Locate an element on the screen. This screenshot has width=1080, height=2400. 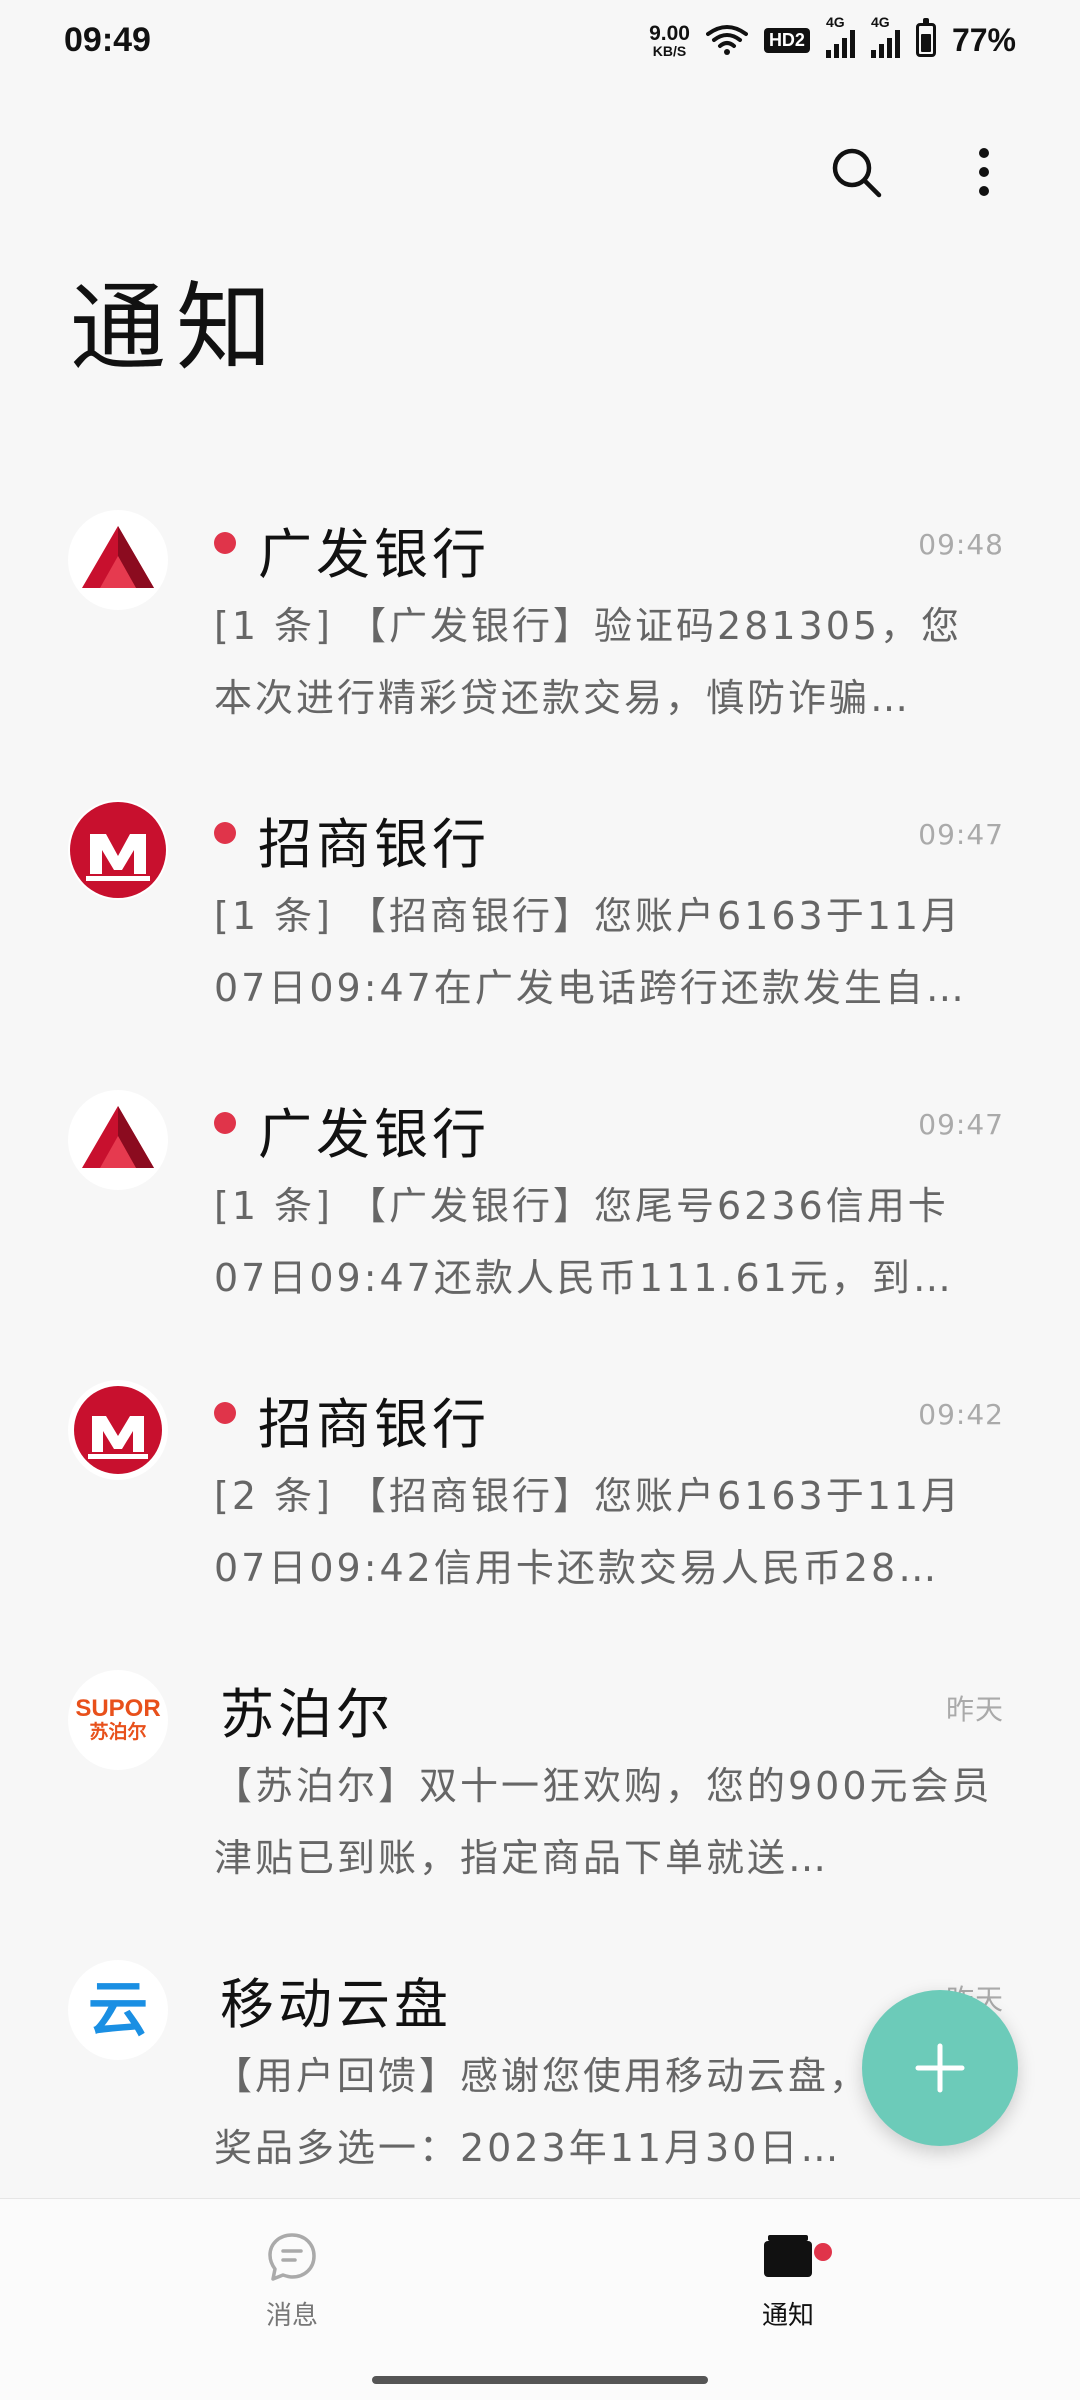
status-icons: 9.00 KB/S HD2 4G 4G 77% is located at coordinates (832, 36).